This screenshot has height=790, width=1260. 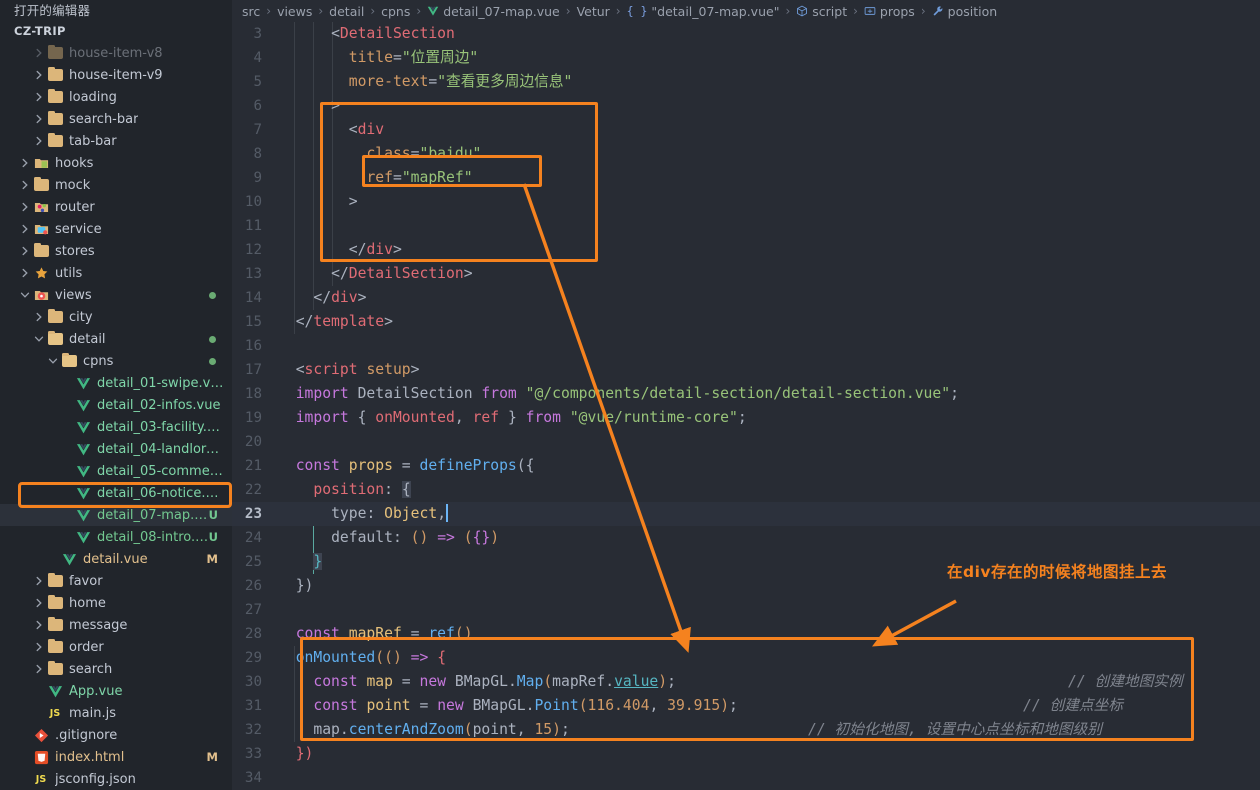 I want to click on tree-item-router: router, so click(x=116, y=207).